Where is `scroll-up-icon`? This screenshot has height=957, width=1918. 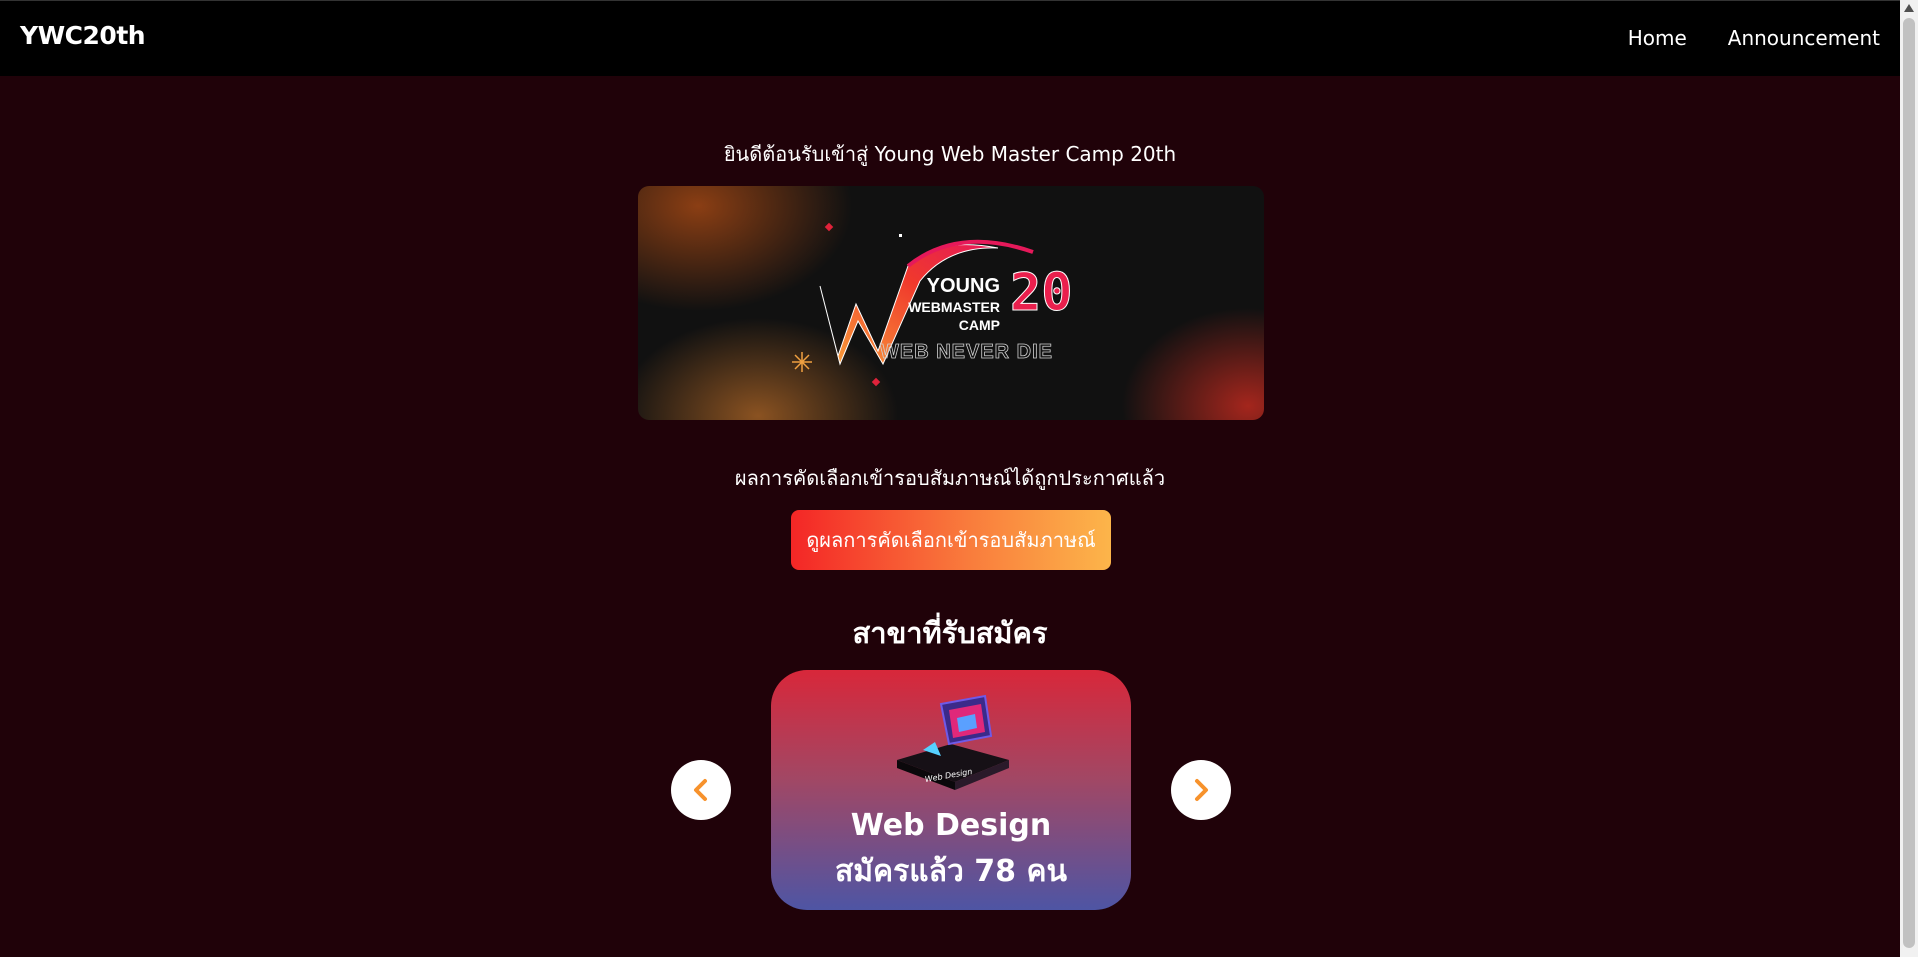
scroll-up-icon is located at coordinates (1909, 8).